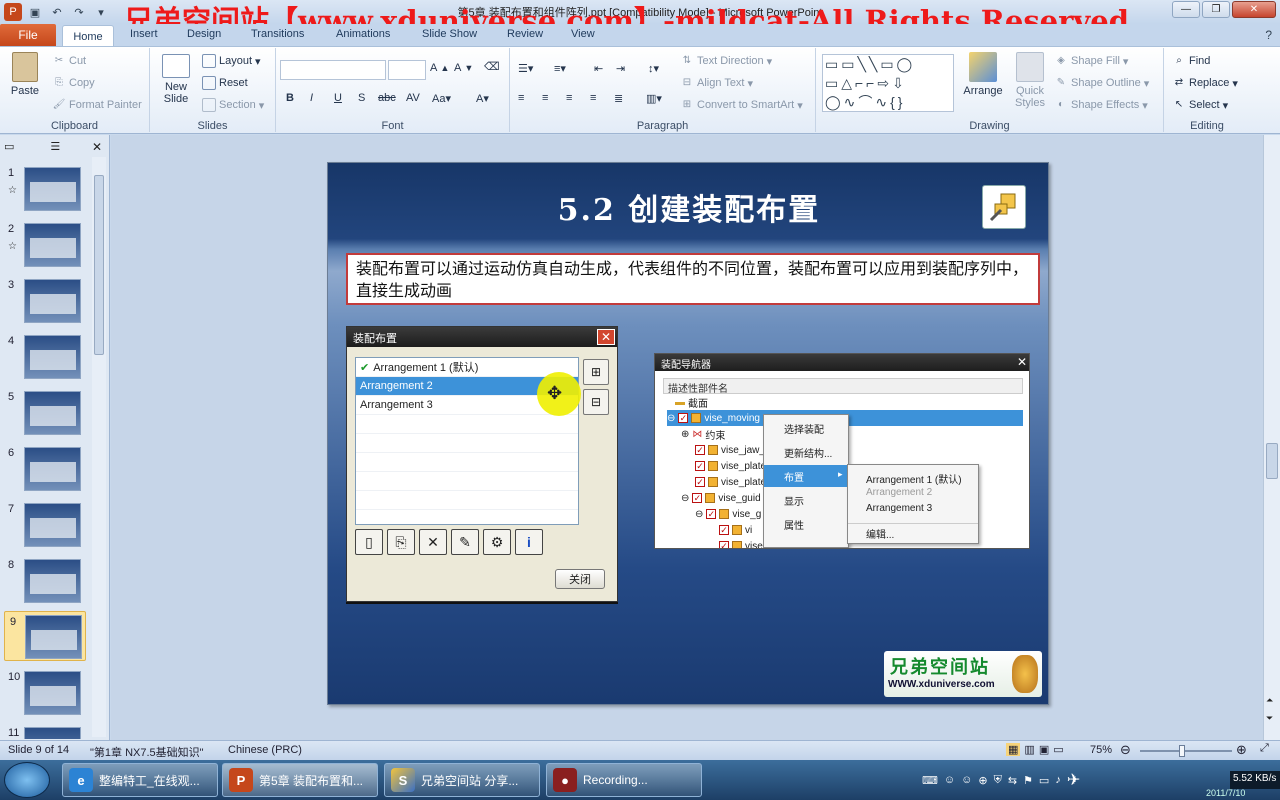 This screenshot has height=800, width=1280. Describe the element at coordinates (1241, 750) in the screenshot. I see `zoom-in-icon: ⊕` at that location.